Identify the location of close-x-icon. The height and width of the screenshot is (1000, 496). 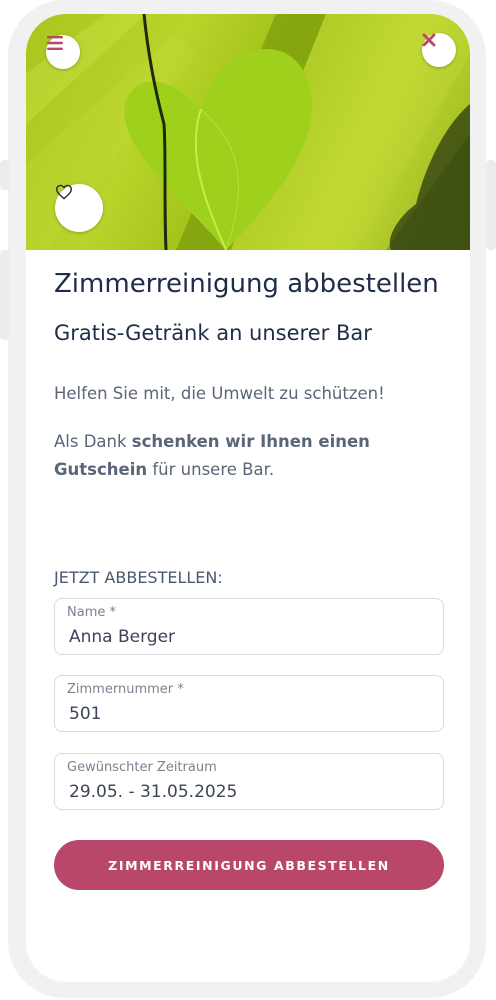
(429, 40).